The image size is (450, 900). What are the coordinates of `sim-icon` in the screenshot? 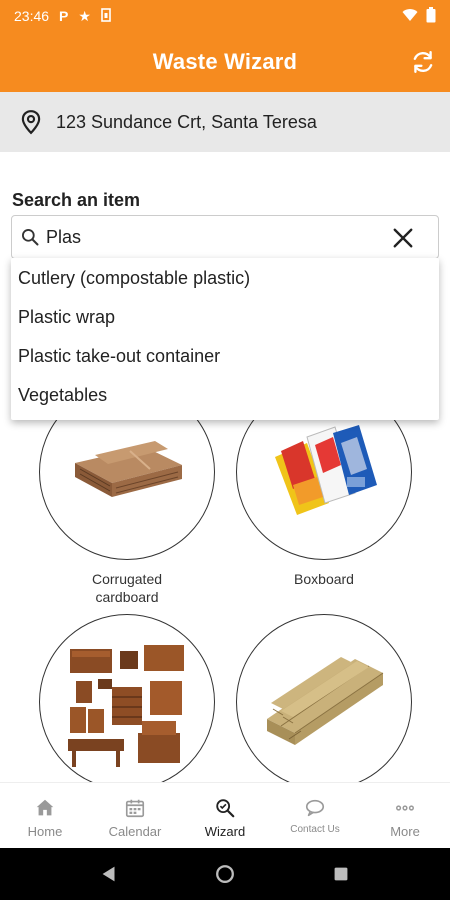 It's located at (106, 16).